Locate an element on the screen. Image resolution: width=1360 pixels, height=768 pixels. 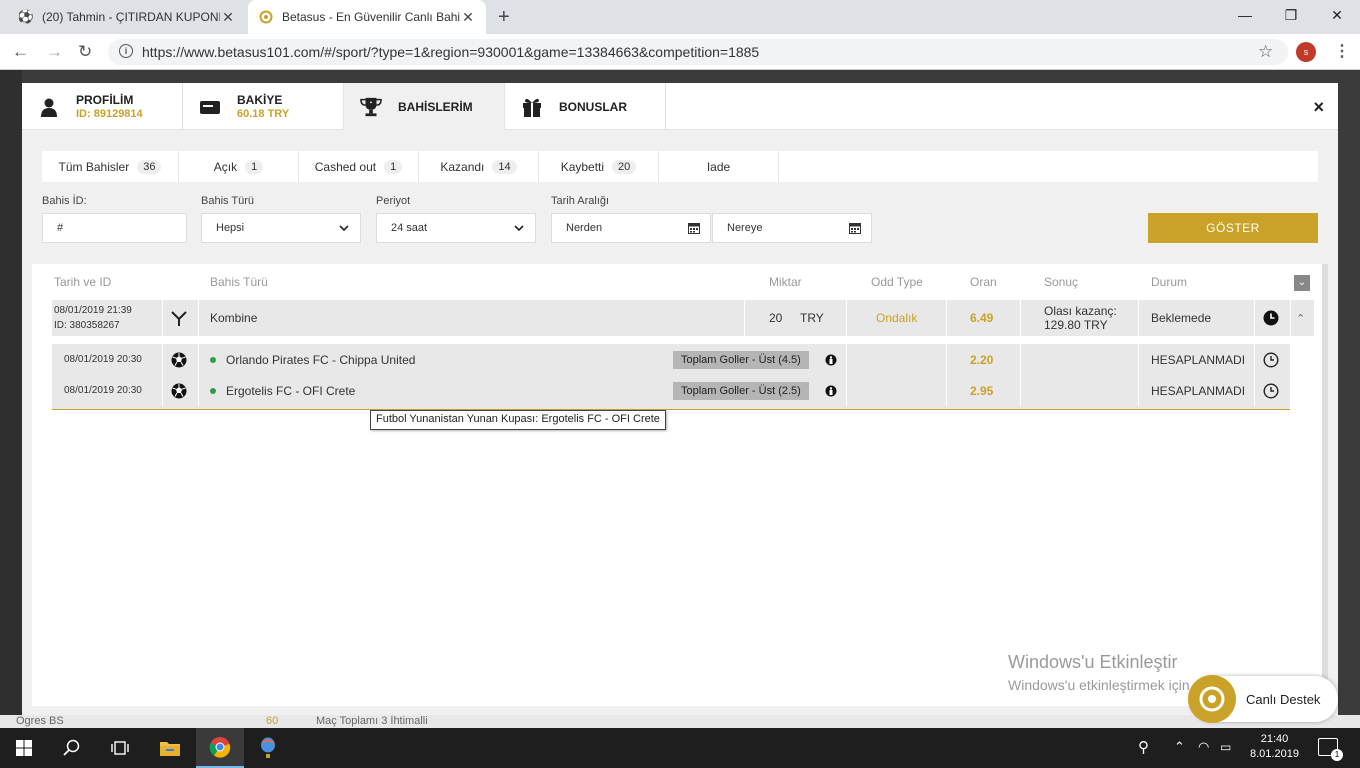
balloon-app-icon is located at coordinates (268, 748).